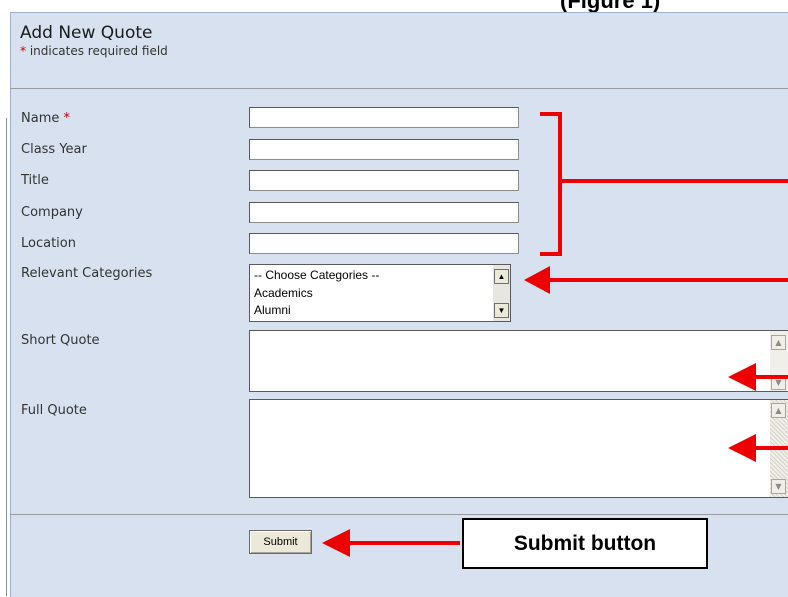 The width and height of the screenshot is (788, 597). I want to click on short-quote-arrow, so click(758, 377).